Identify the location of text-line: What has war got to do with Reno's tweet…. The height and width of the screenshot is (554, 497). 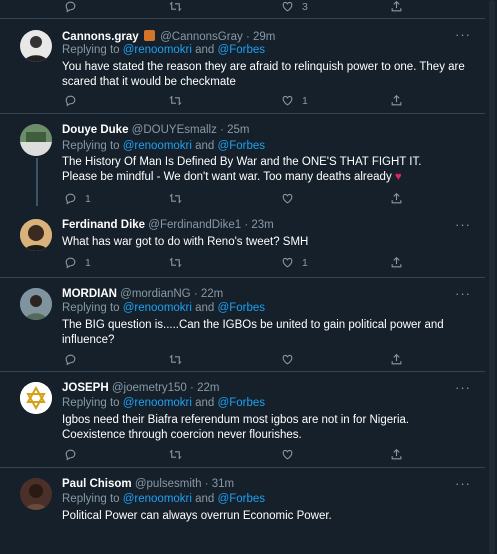
(185, 242).